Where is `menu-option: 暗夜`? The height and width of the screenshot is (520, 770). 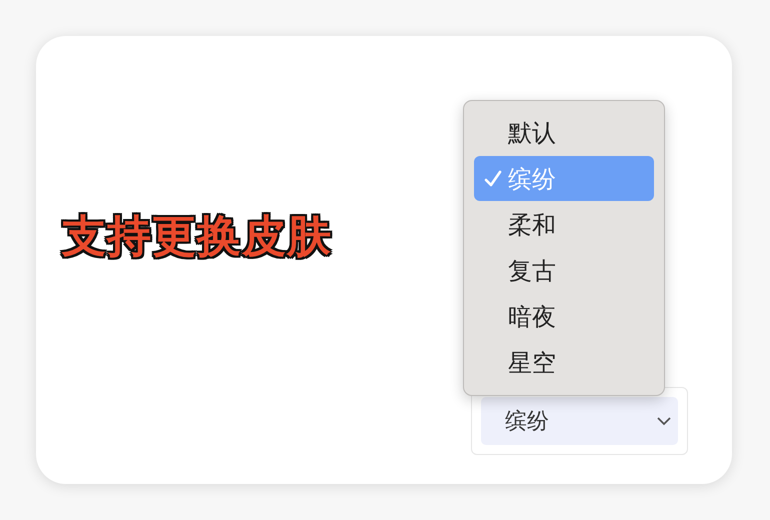
menu-option: 暗夜 is located at coordinates (564, 316).